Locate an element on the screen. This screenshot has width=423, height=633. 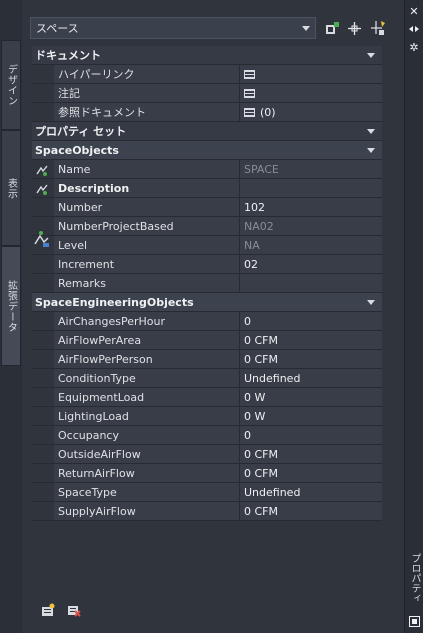
table-row: ConditionType Undefined is located at coordinates (207, 378).